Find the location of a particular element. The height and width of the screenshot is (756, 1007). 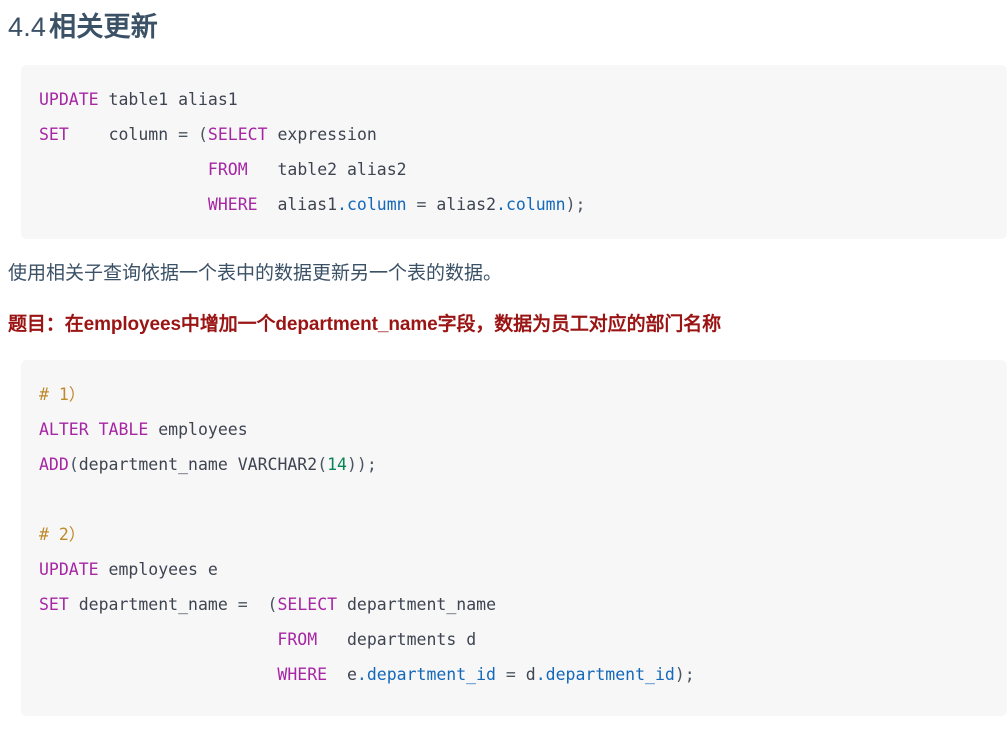

sql-identifier-alias2: alias2 is located at coordinates (377, 169).